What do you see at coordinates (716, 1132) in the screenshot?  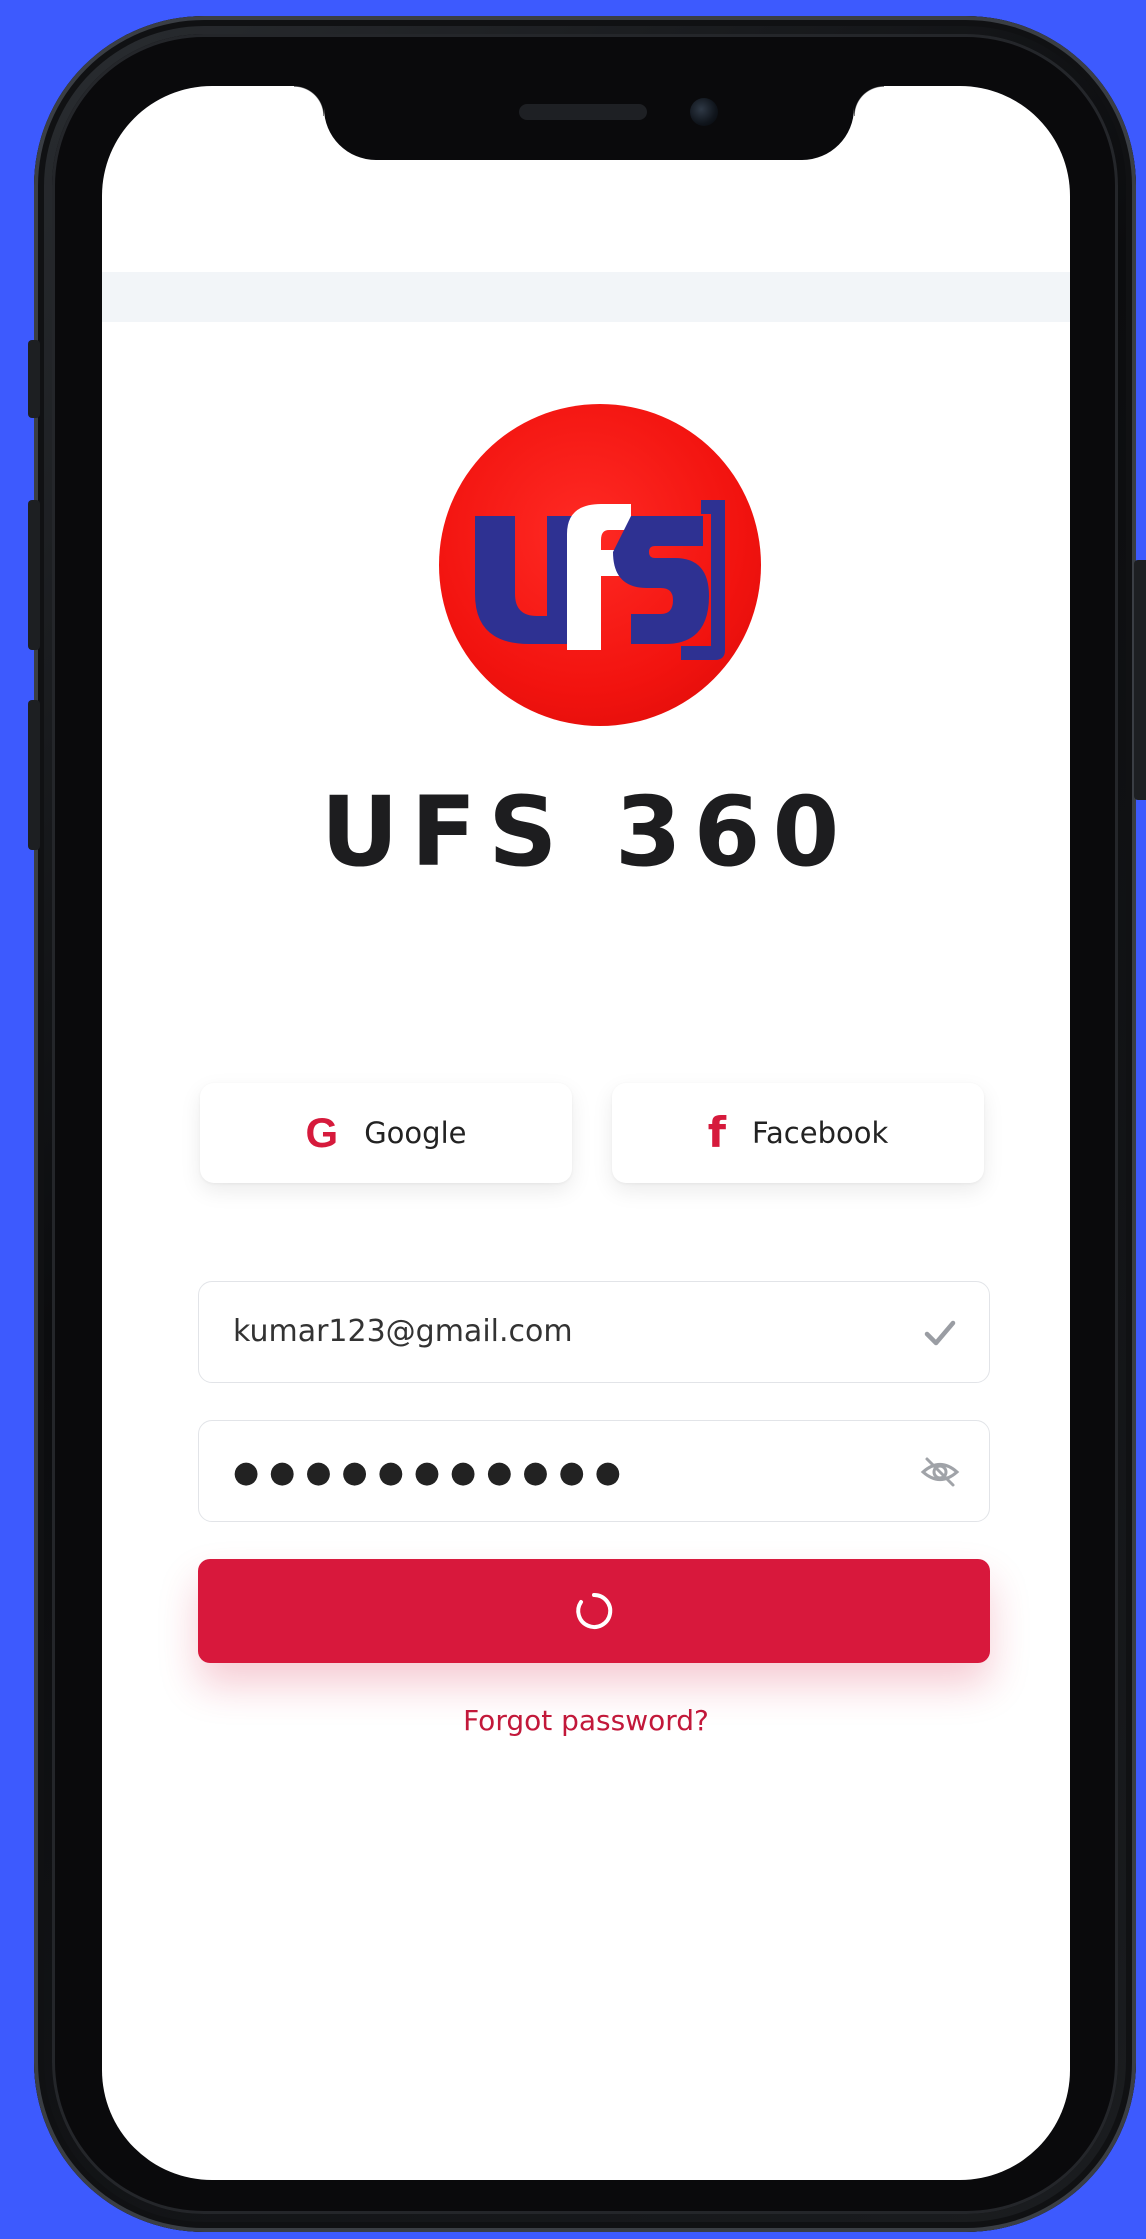 I see `facebook-icon: f` at bounding box center [716, 1132].